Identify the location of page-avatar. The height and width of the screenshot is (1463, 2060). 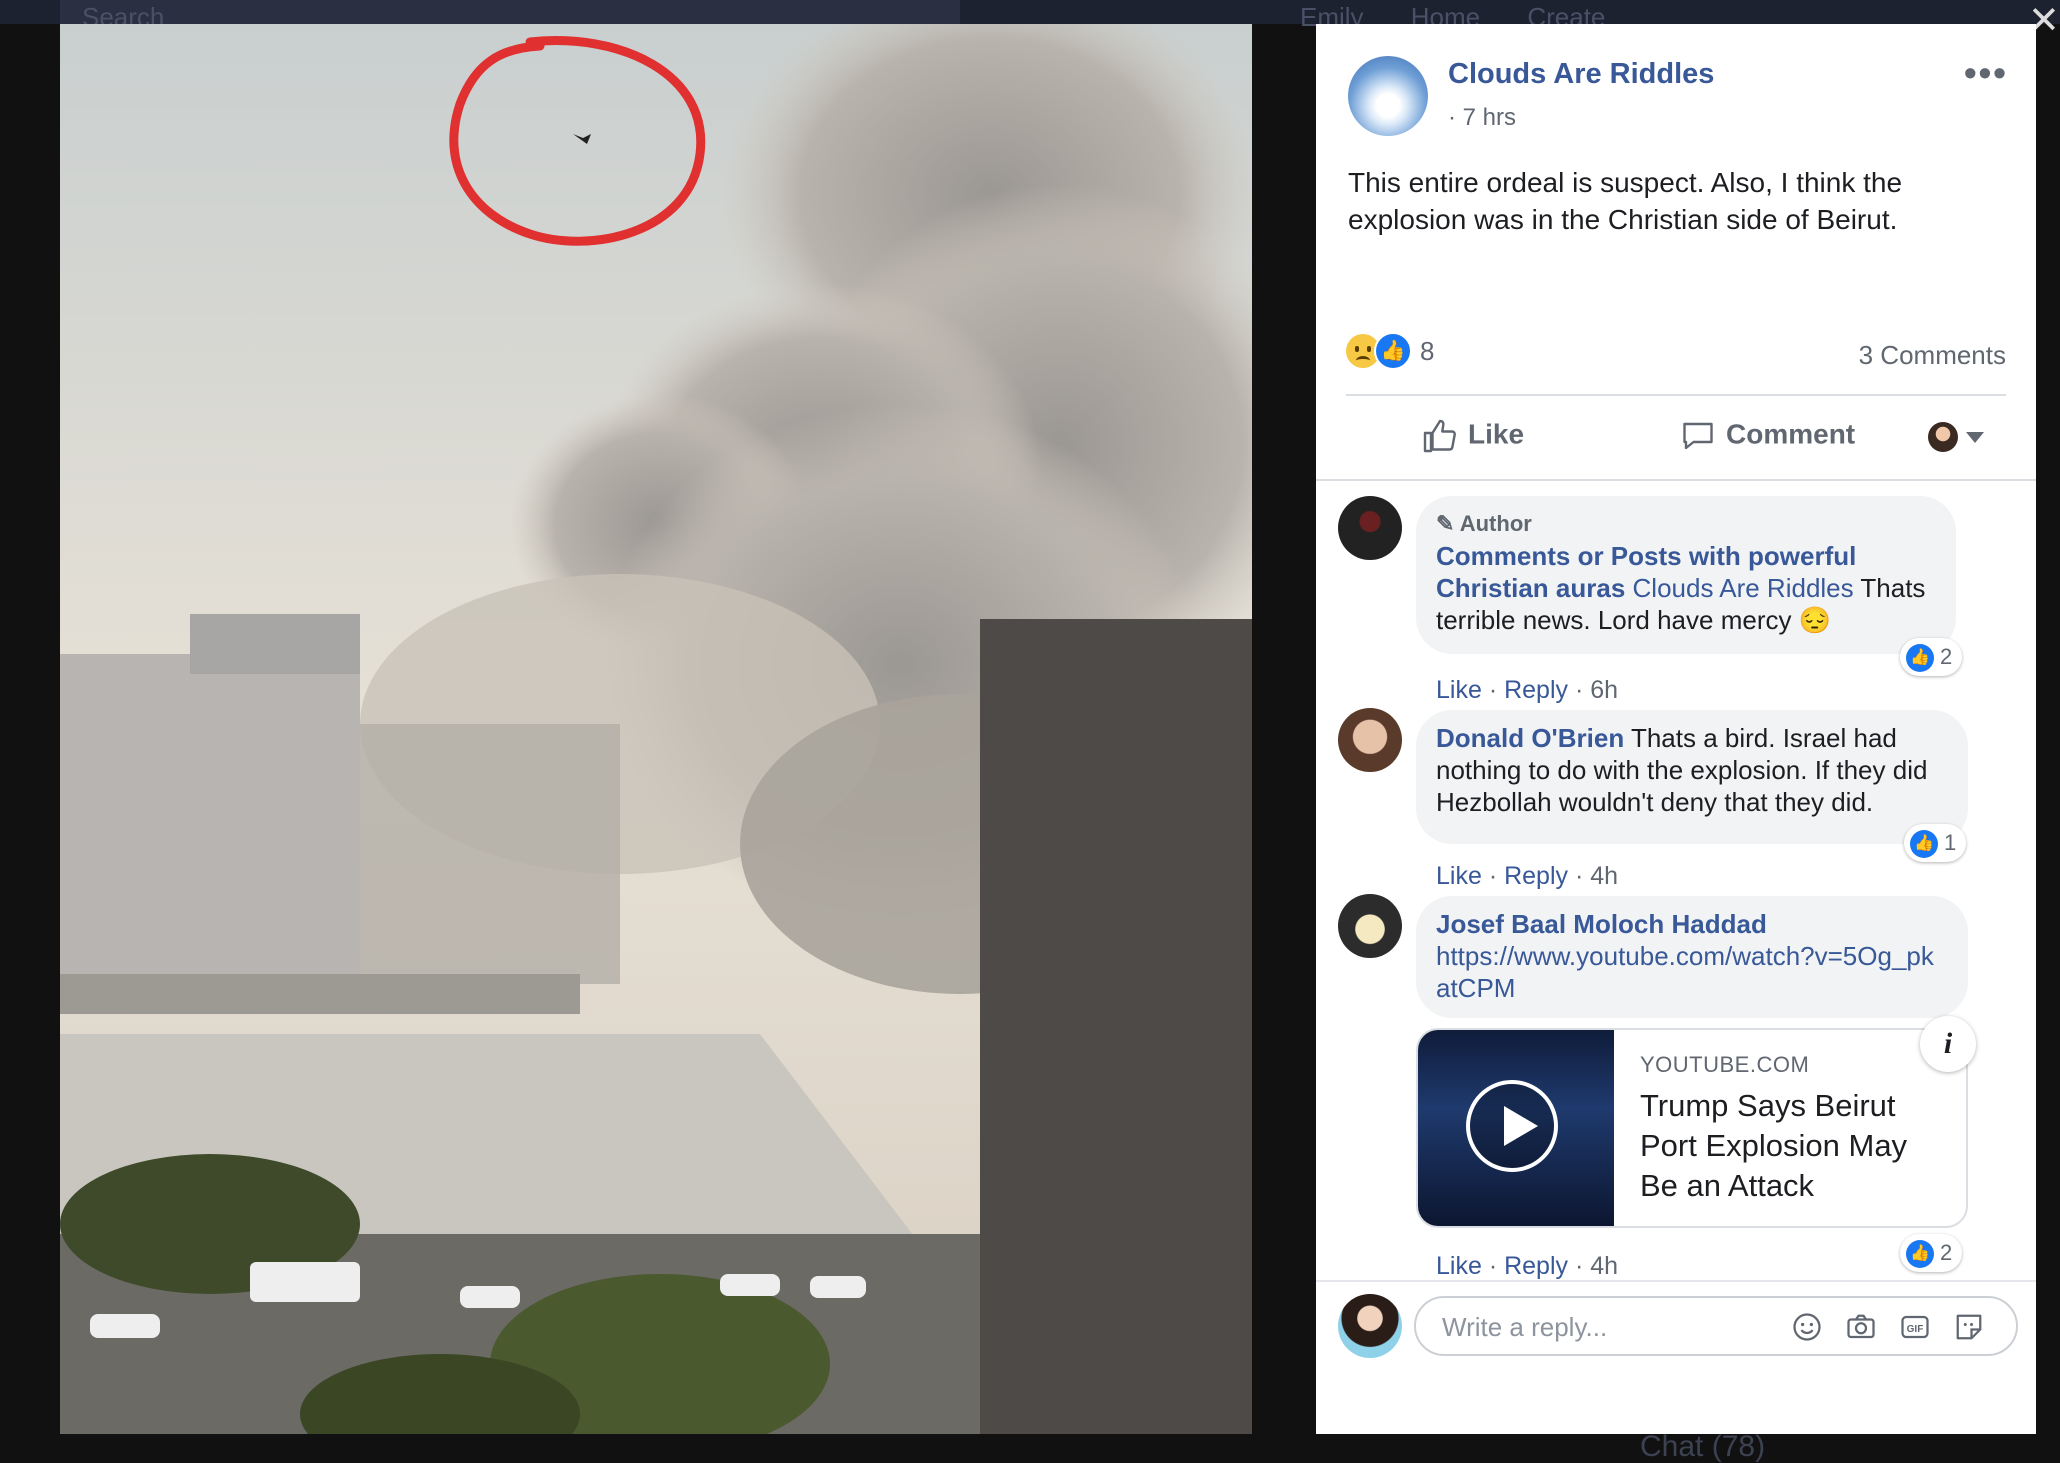
(1388, 96).